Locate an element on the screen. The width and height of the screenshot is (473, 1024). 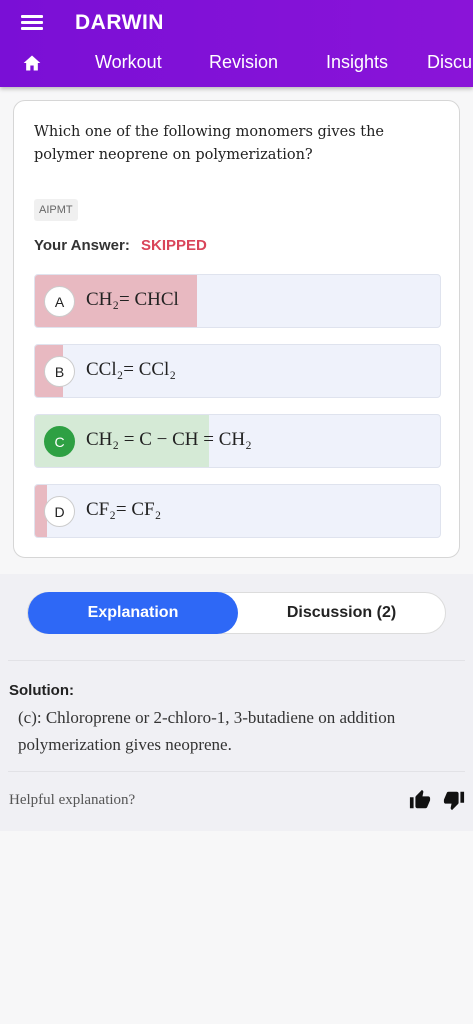
option-c: C CH₂ = C − CH = CH₂ is located at coordinates (237, 441).